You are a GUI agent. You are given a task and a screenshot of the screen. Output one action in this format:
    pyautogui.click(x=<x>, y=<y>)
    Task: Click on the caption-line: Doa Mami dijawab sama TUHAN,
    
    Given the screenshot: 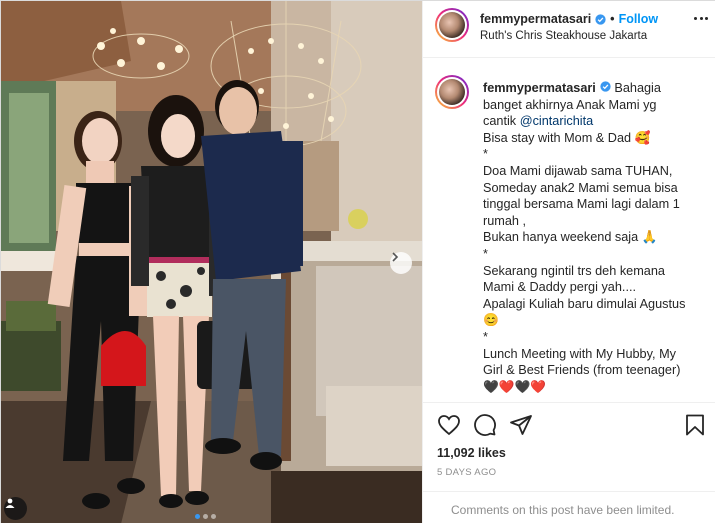 What is the action you would take?
    pyautogui.click(x=578, y=170)
    